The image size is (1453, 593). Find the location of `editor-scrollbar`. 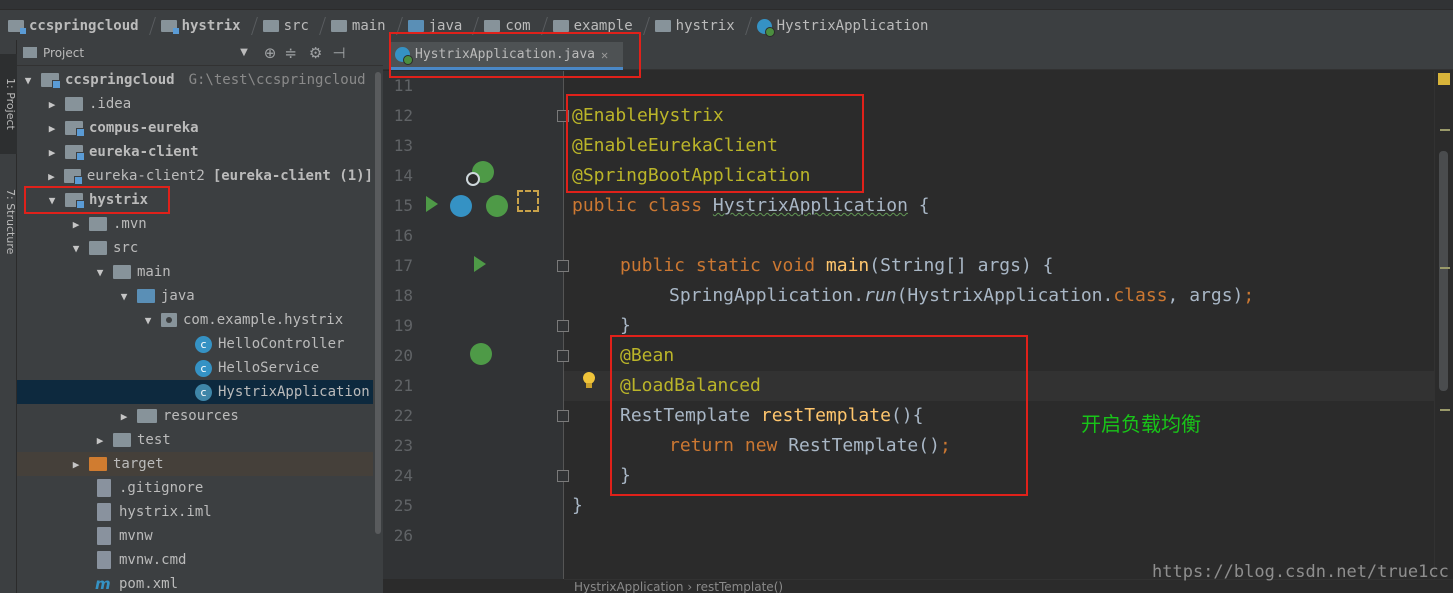

editor-scrollbar is located at coordinates (1443, 325).